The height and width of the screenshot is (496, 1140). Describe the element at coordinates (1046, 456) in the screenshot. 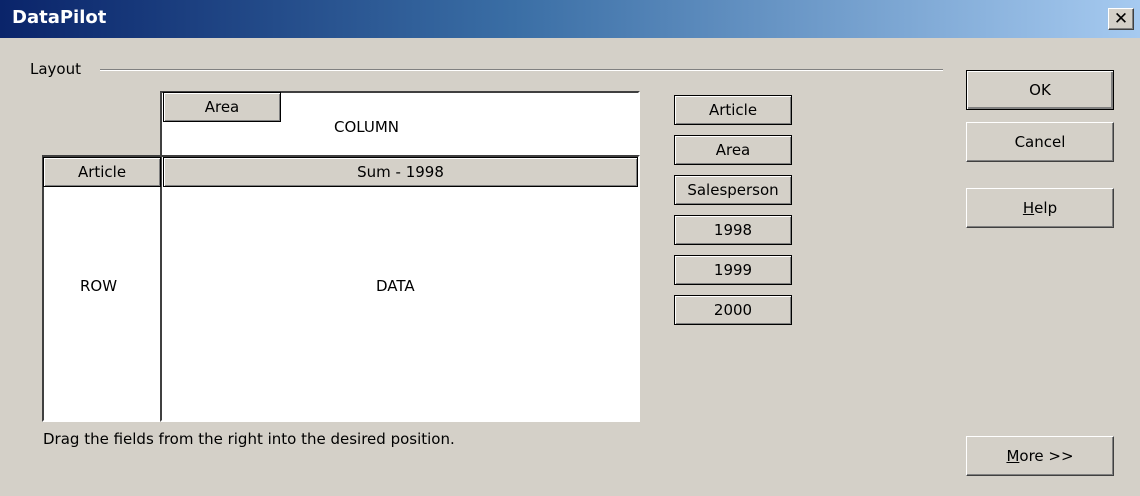

I see `more-label-rest: ore >>` at that location.